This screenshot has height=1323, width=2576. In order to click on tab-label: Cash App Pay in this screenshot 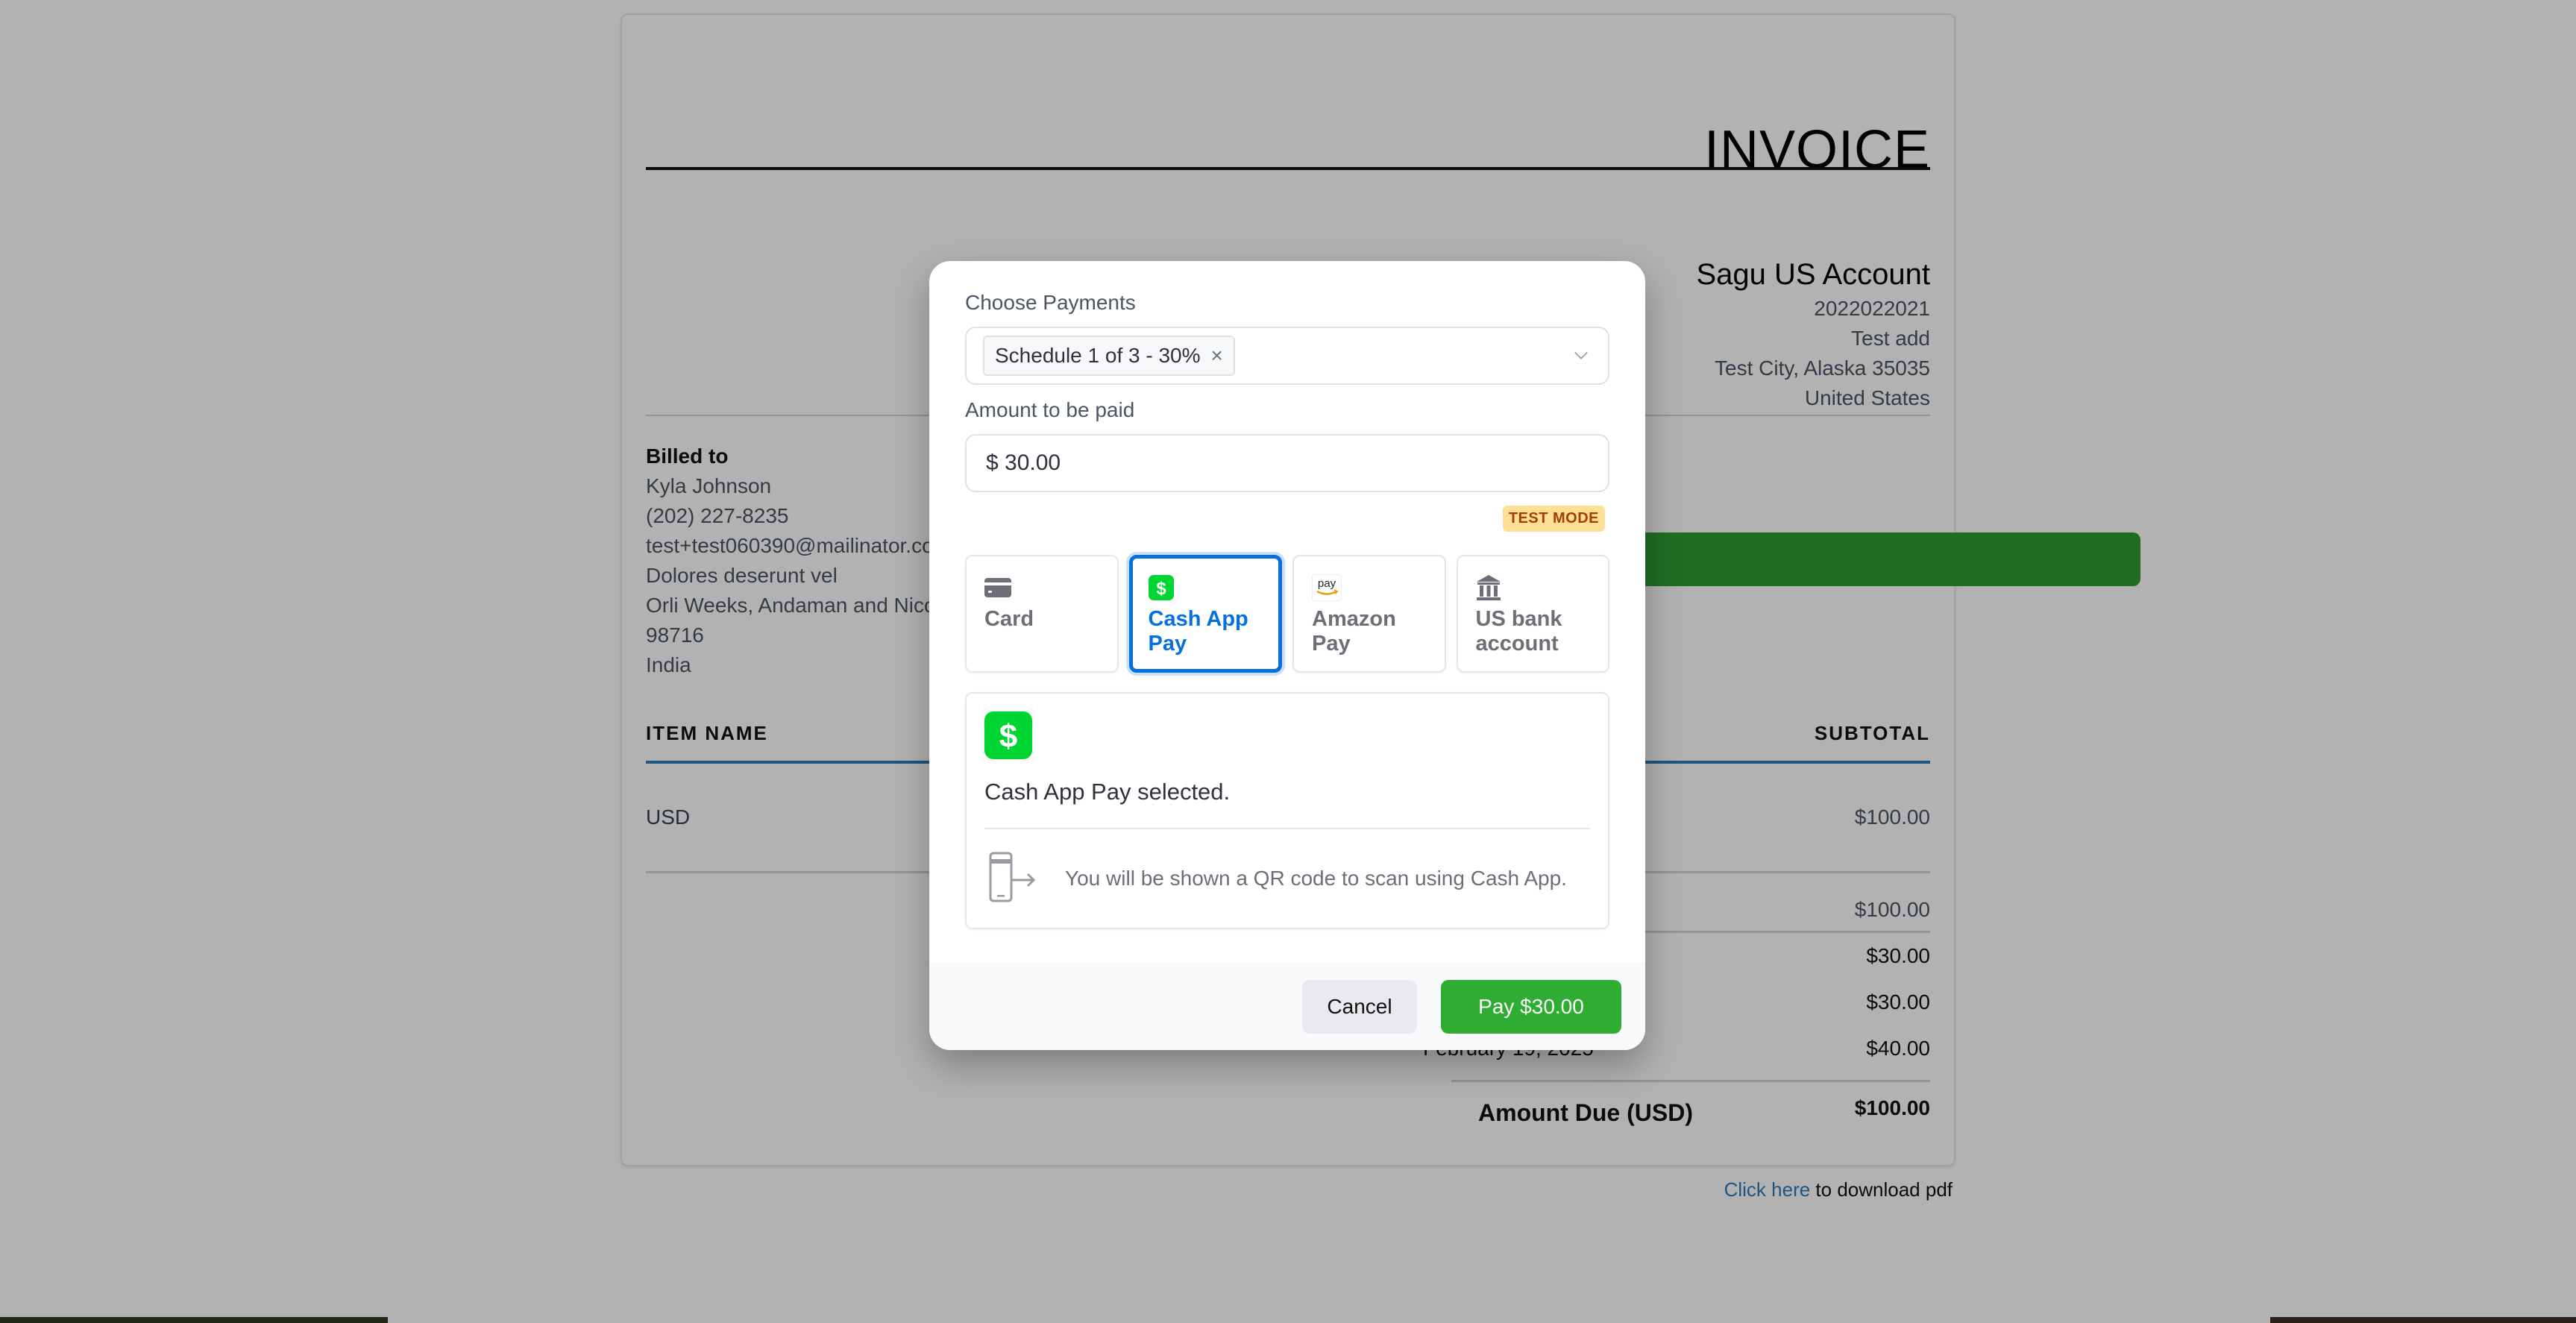, I will do `click(1198, 631)`.